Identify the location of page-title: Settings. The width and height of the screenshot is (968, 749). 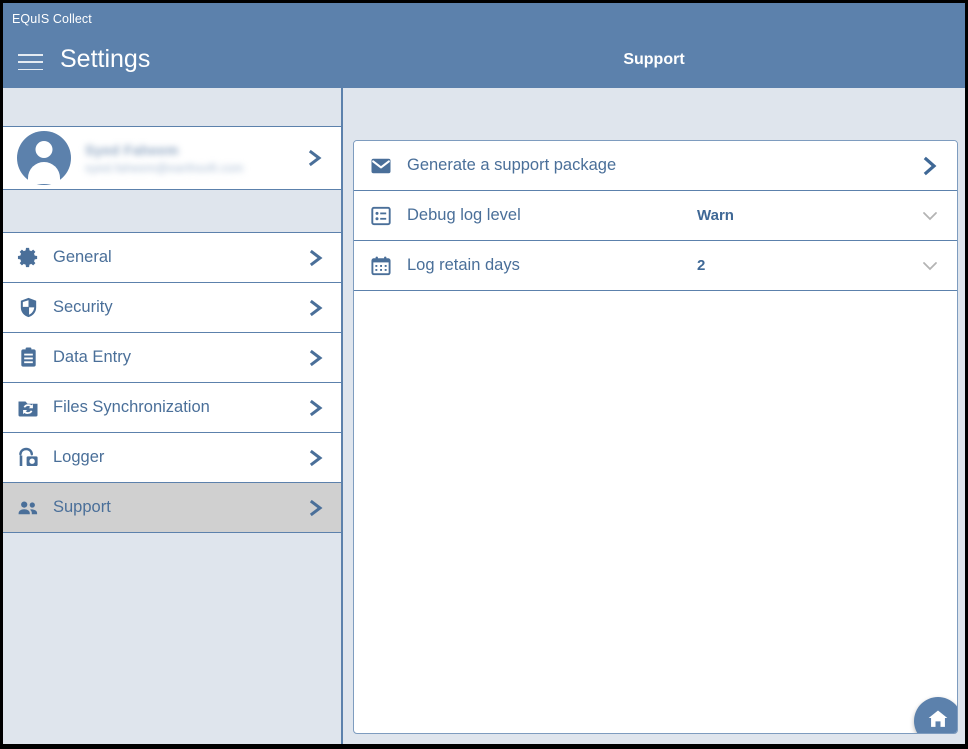
(105, 59).